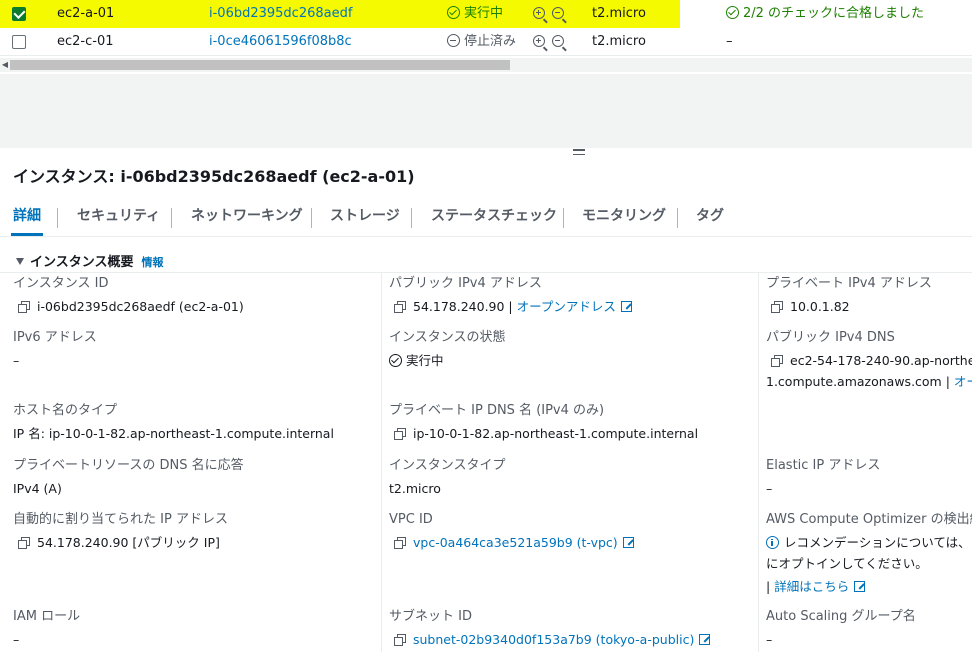  Describe the element at coordinates (5, 65) in the screenshot. I see `scroll-left-icon: ◀` at that location.